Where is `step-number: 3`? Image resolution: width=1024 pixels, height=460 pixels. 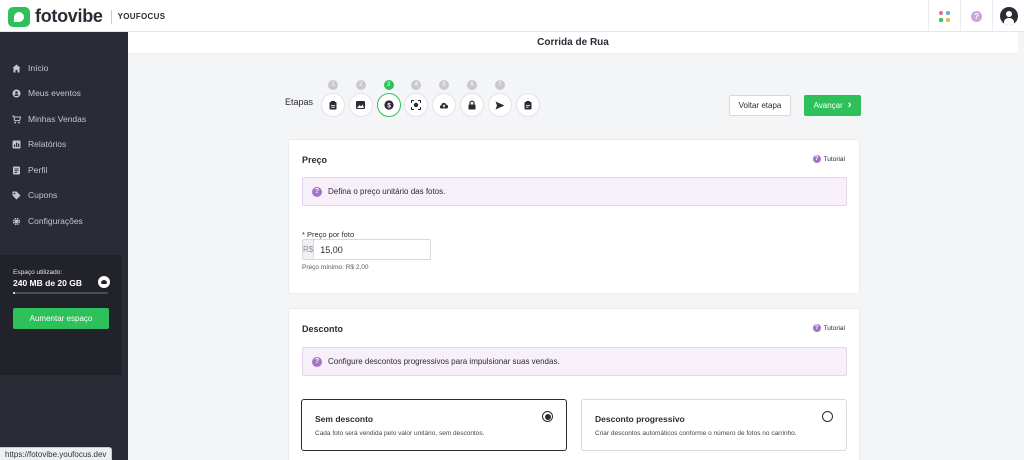 step-number: 3 is located at coordinates (388, 85).